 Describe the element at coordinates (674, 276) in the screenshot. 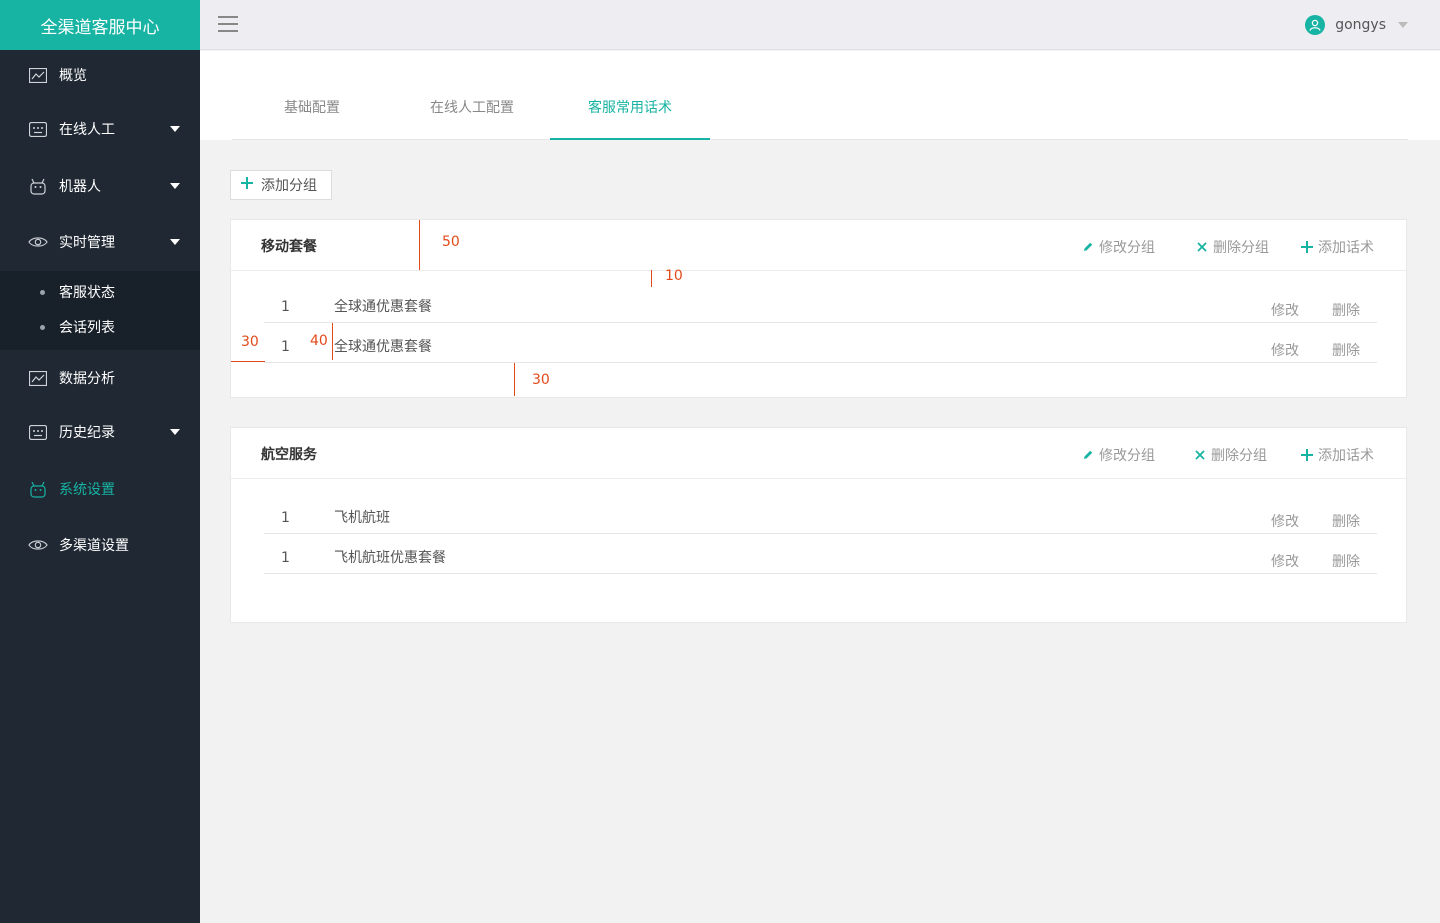

I see `annotation-10: 10` at that location.